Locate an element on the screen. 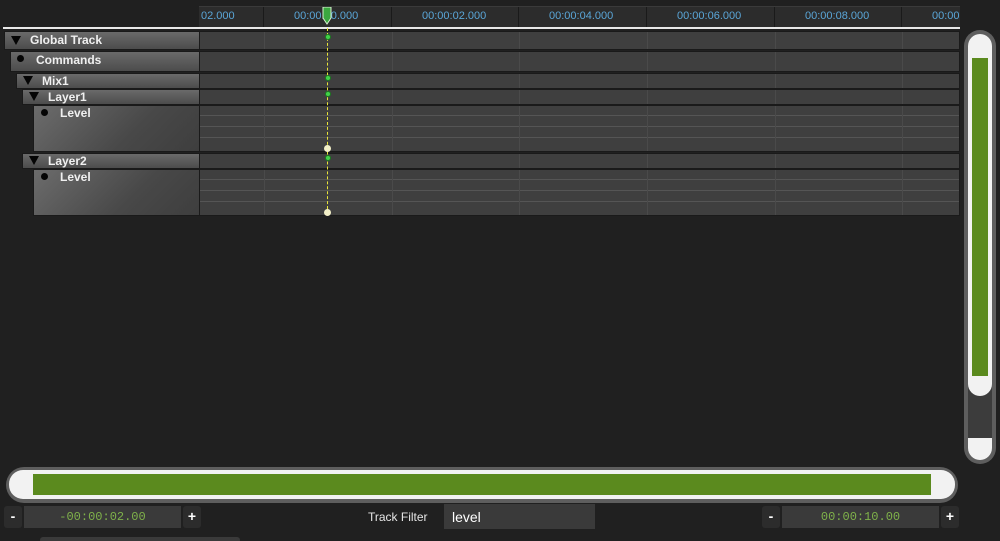 The height and width of the screenshot is (541, 1000). track-filter-label: Track Filter is located at coordinates (398, 517).